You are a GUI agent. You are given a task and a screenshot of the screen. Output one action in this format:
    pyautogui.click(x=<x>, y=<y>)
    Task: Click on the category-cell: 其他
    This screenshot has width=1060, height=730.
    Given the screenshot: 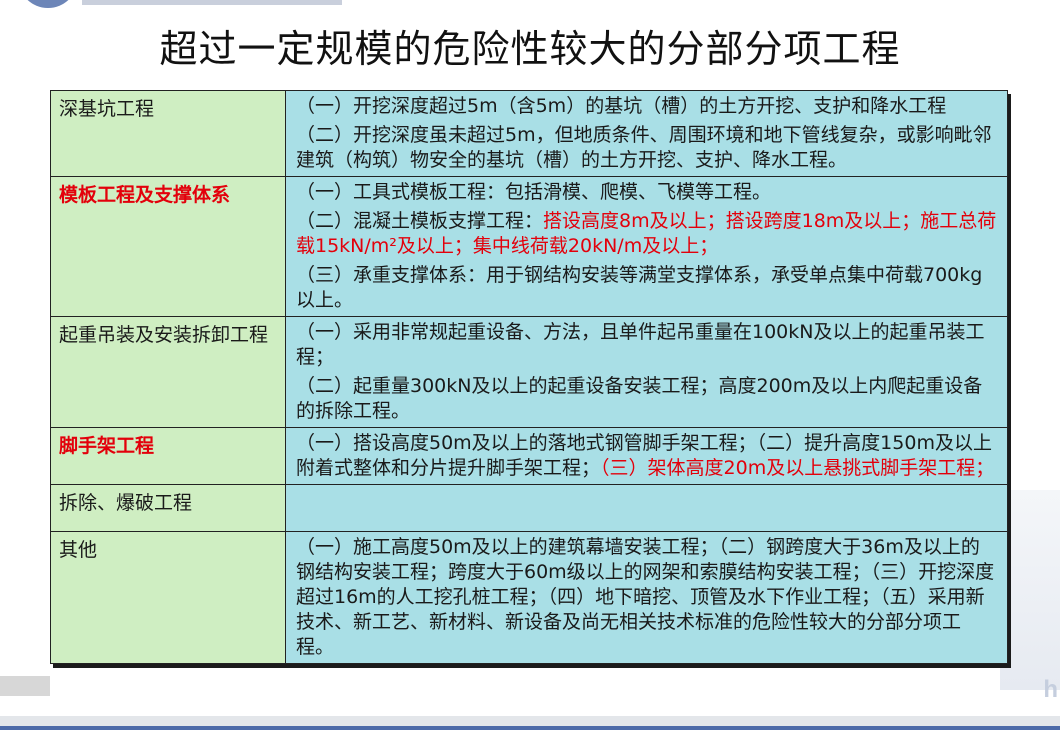 What is the action you would take?
    pyautogui.click(x=168, y=597)
    